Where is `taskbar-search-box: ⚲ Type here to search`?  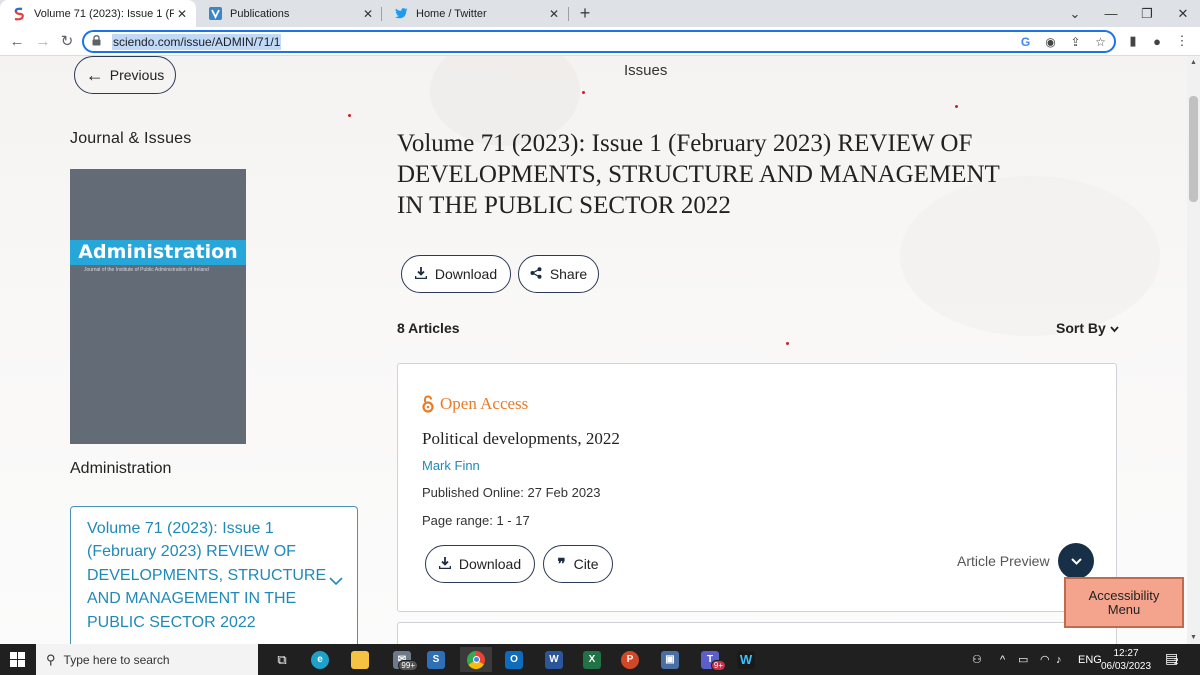 taskbar-search-box: ⚲ Type here to search is located at coordinates (147, 659).